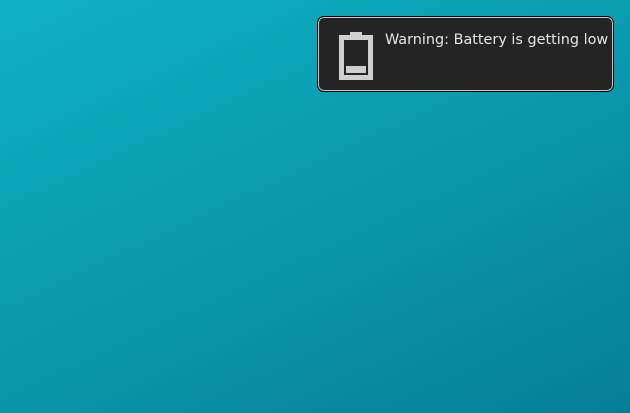  What do you see at coordinates (497, 40) in the screenshot?
I see `notification-message: Warning: Battery is getting low` at bounding box center [497, 40].